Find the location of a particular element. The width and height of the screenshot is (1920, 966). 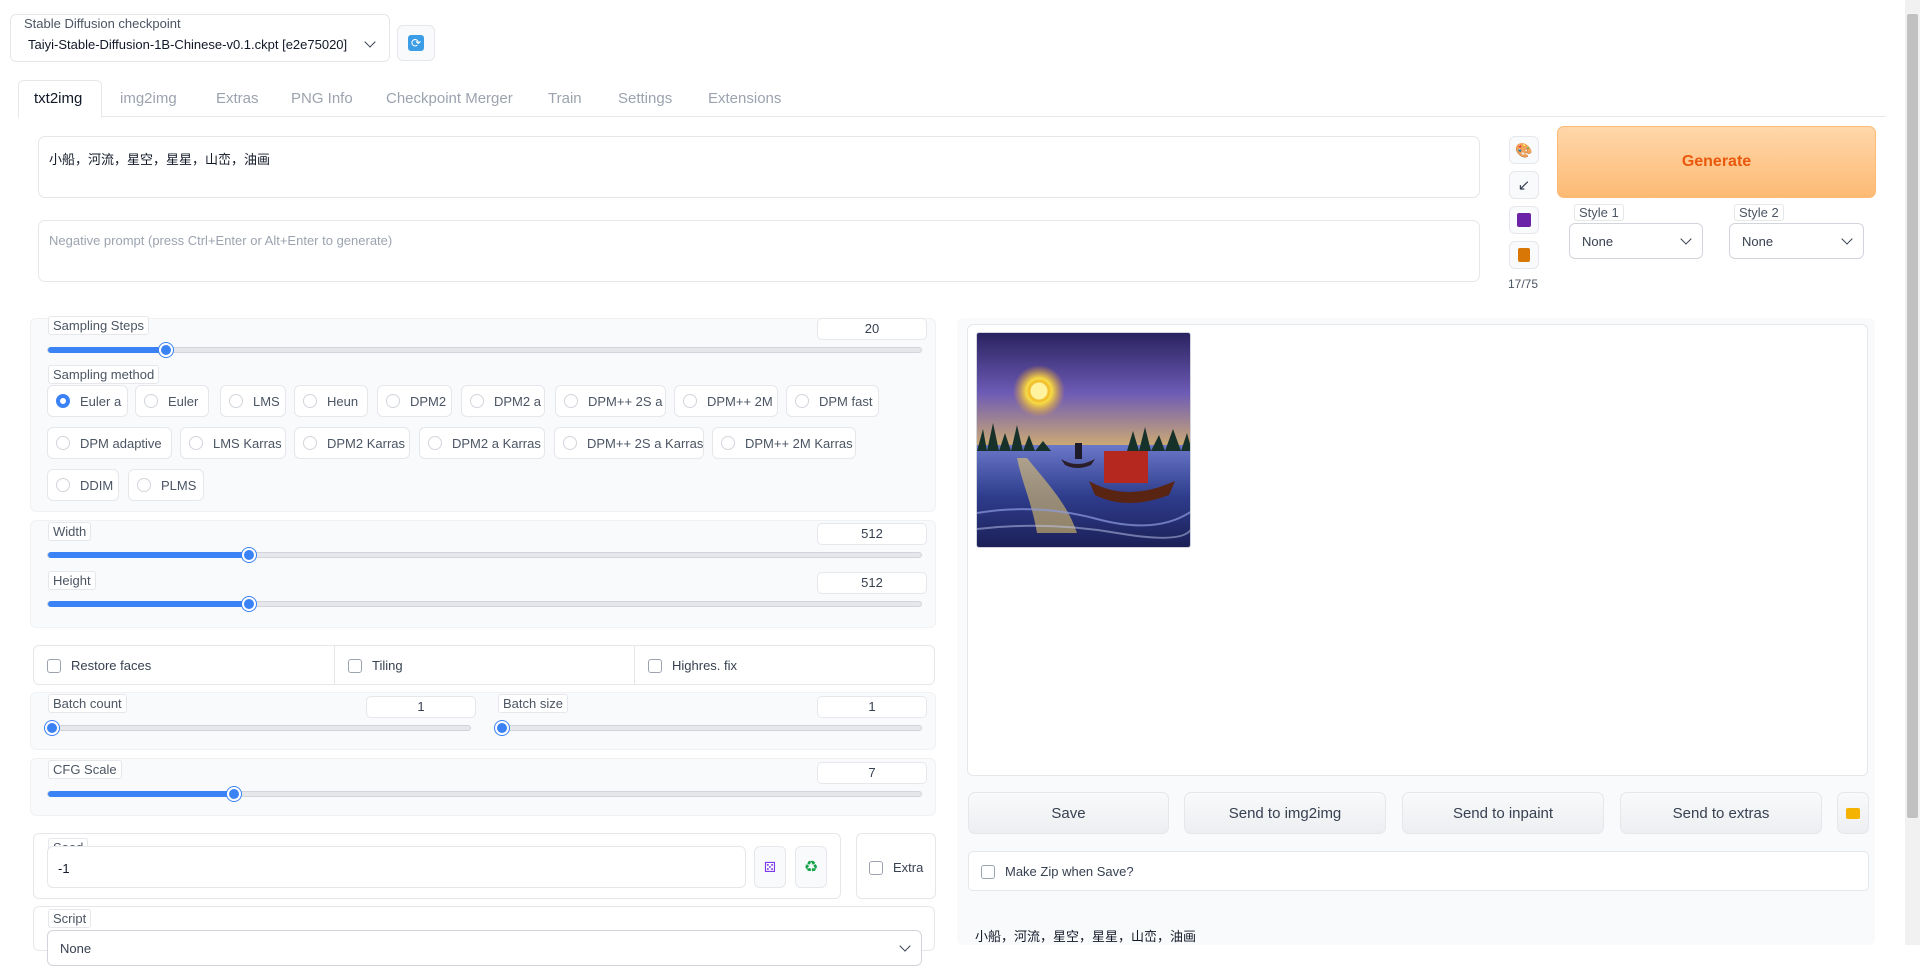

batch-size-input: 1 is located at coordinates (872, 707).